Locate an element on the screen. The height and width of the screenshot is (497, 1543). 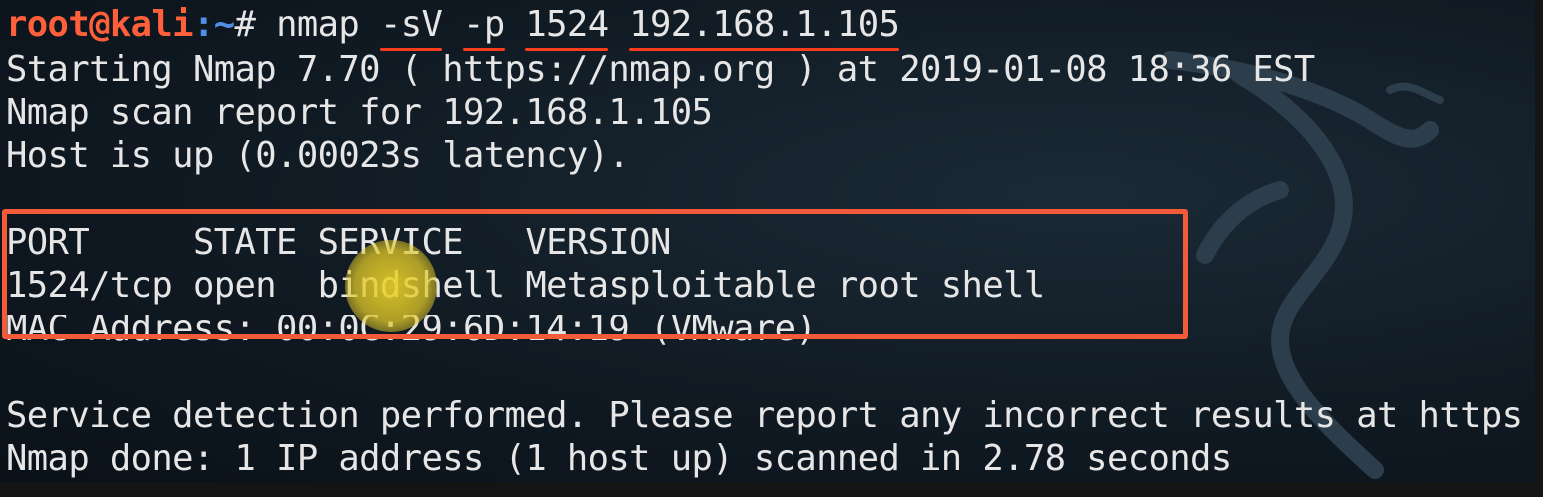
flag-sv: -sV is located at coordinates (411, 24).